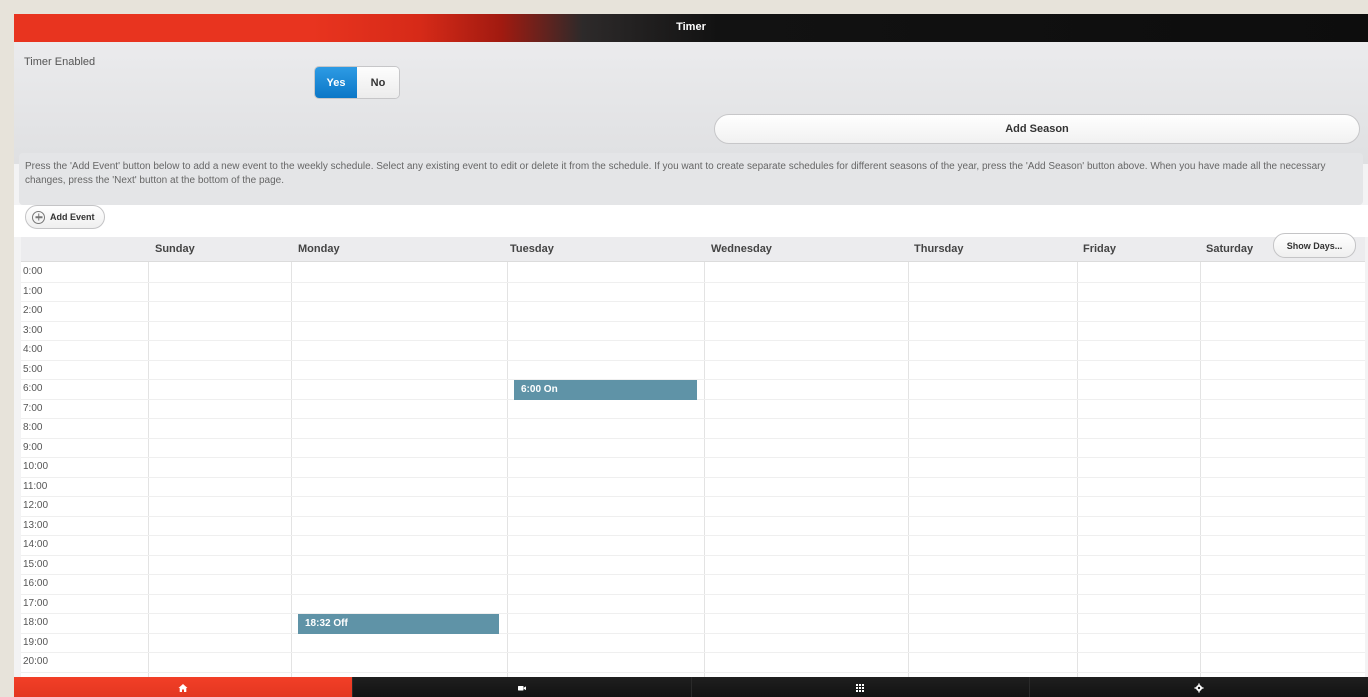  I want to click on hour-label: 9:00, so click(33, 447).